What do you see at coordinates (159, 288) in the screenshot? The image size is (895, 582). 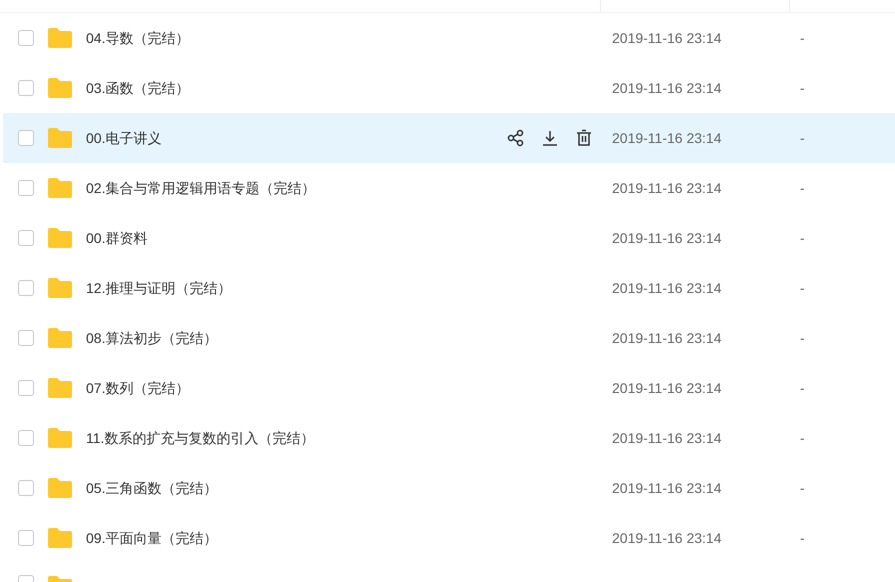 I see `folder-name: 12.推理与证明（完结）` at bounding box center [159, 288].